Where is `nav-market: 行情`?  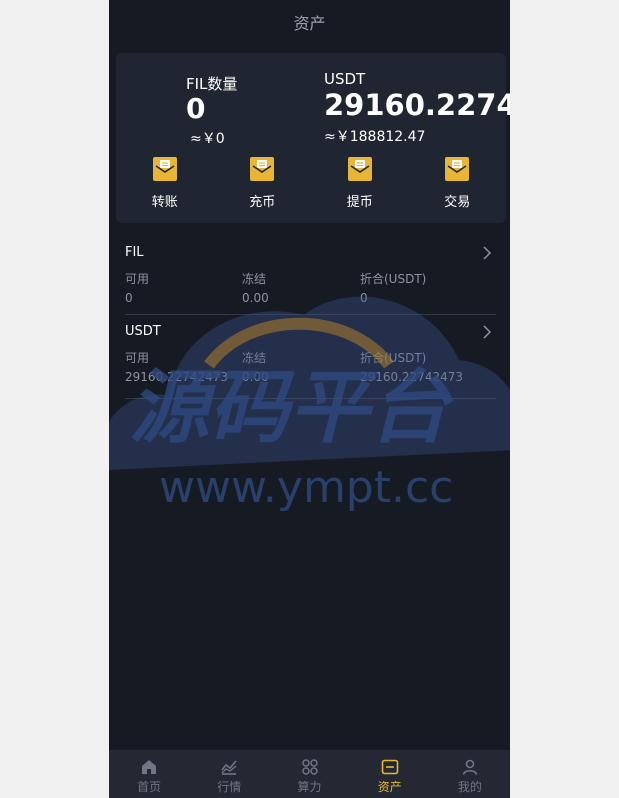
nav-market: 行情 is located at coordinates (229, 774).